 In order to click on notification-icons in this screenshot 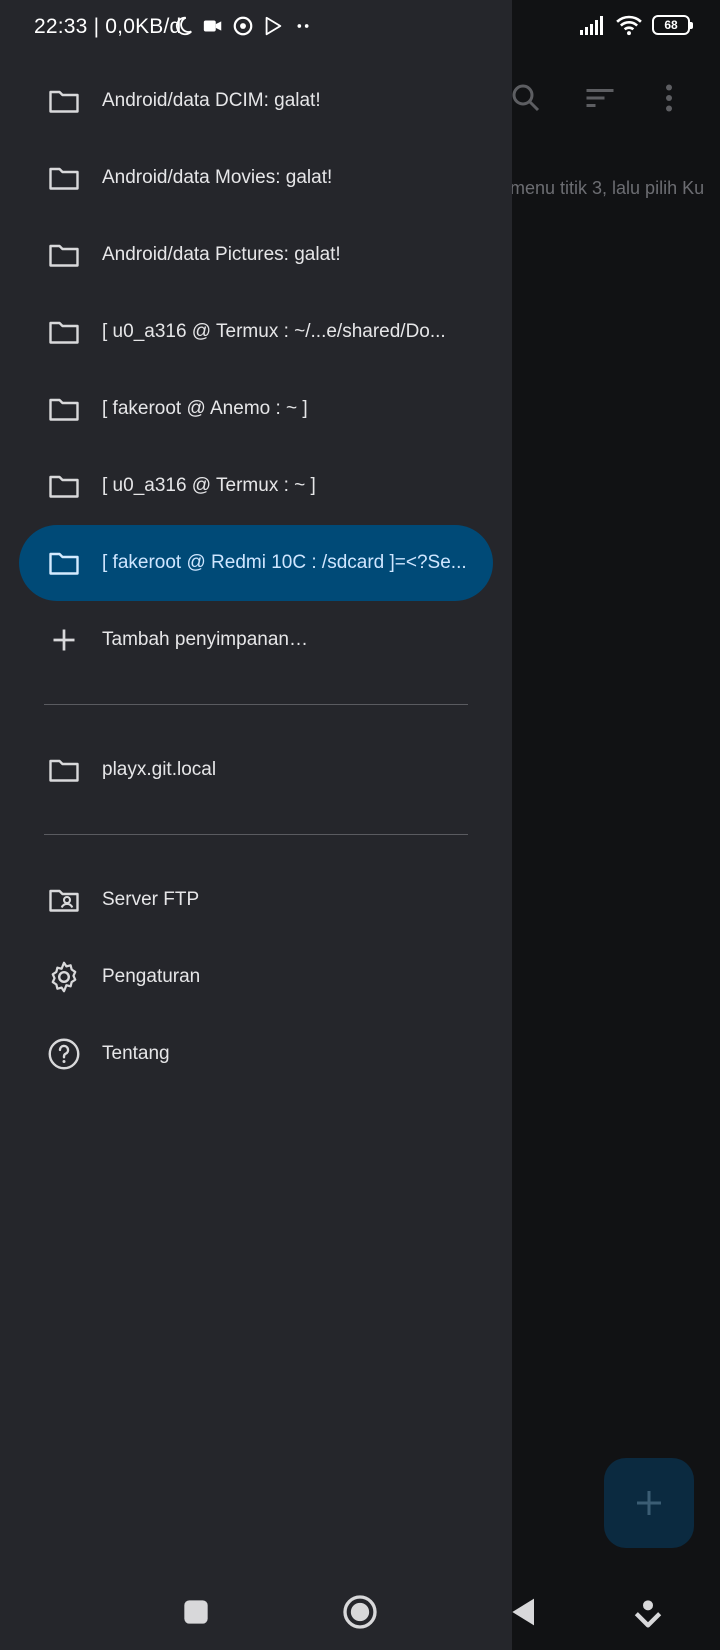, I will do `click(243, 26)`.